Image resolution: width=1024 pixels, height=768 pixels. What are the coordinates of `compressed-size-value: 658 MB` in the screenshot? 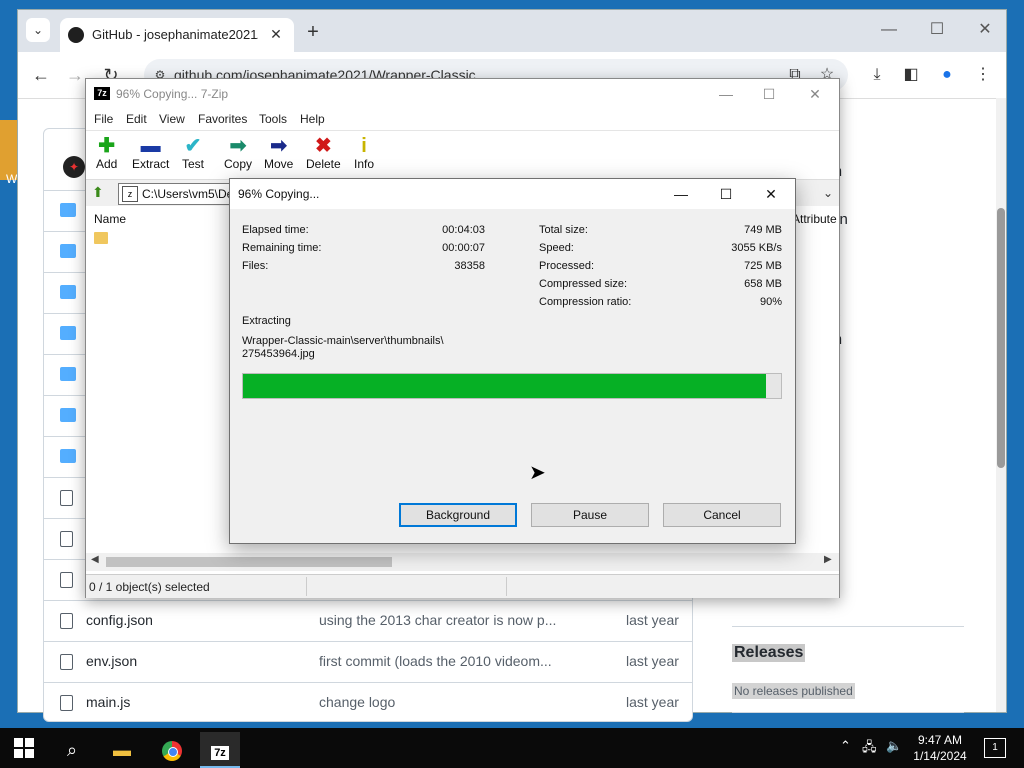 It's located at (763, 284).